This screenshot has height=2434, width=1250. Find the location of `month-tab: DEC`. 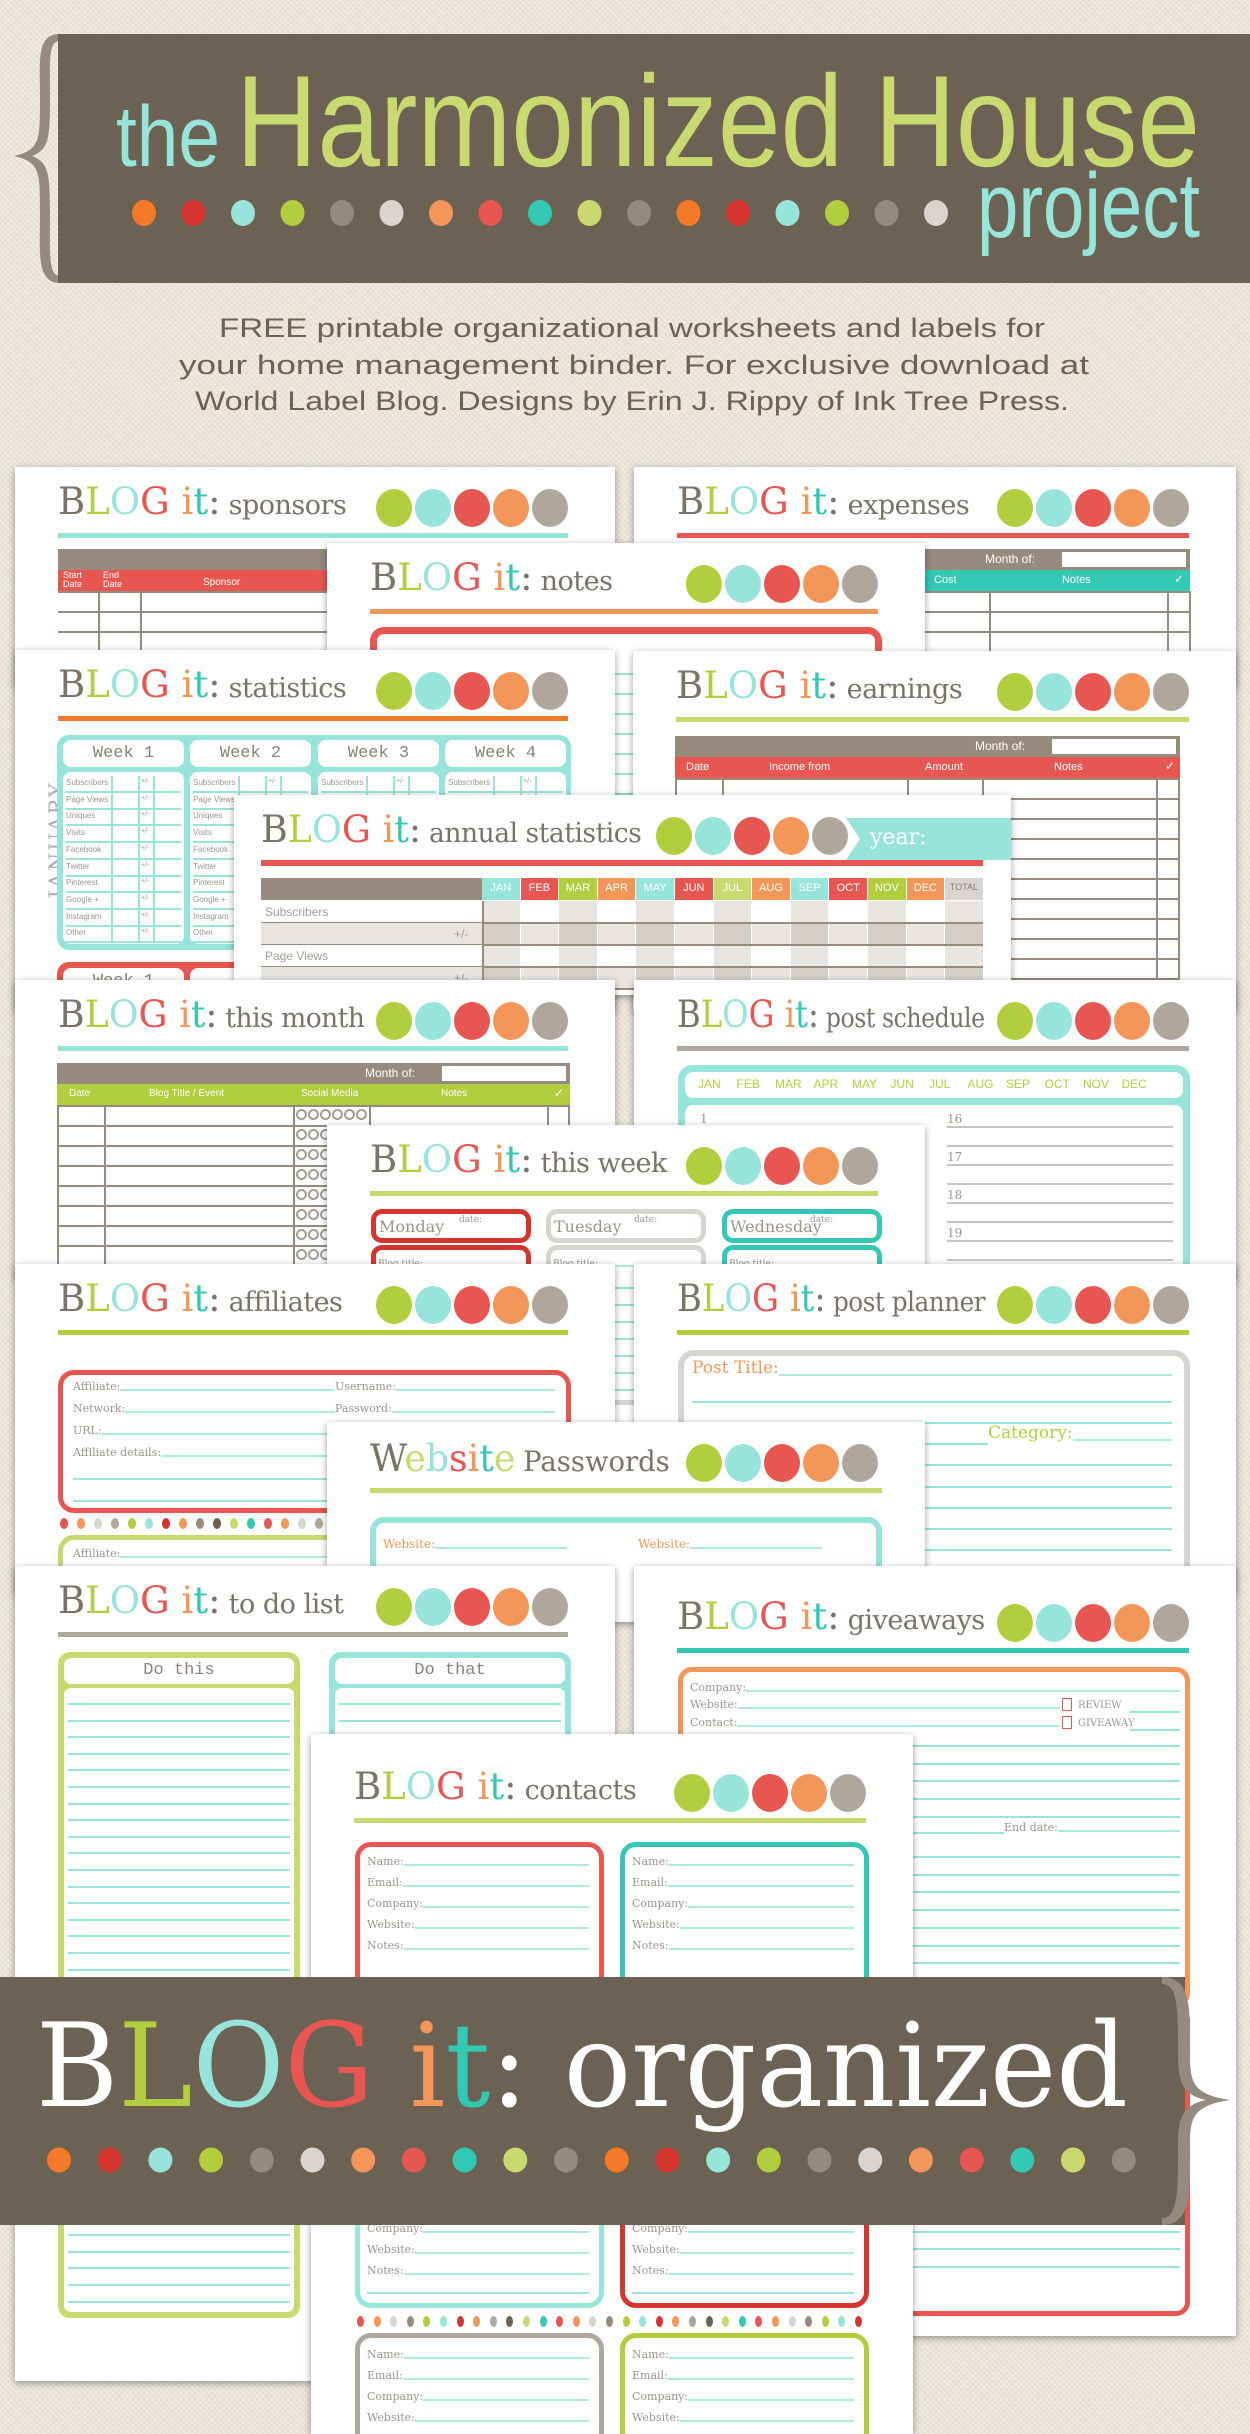

month-tab: DEC is located at coordinates (1134, 1084).